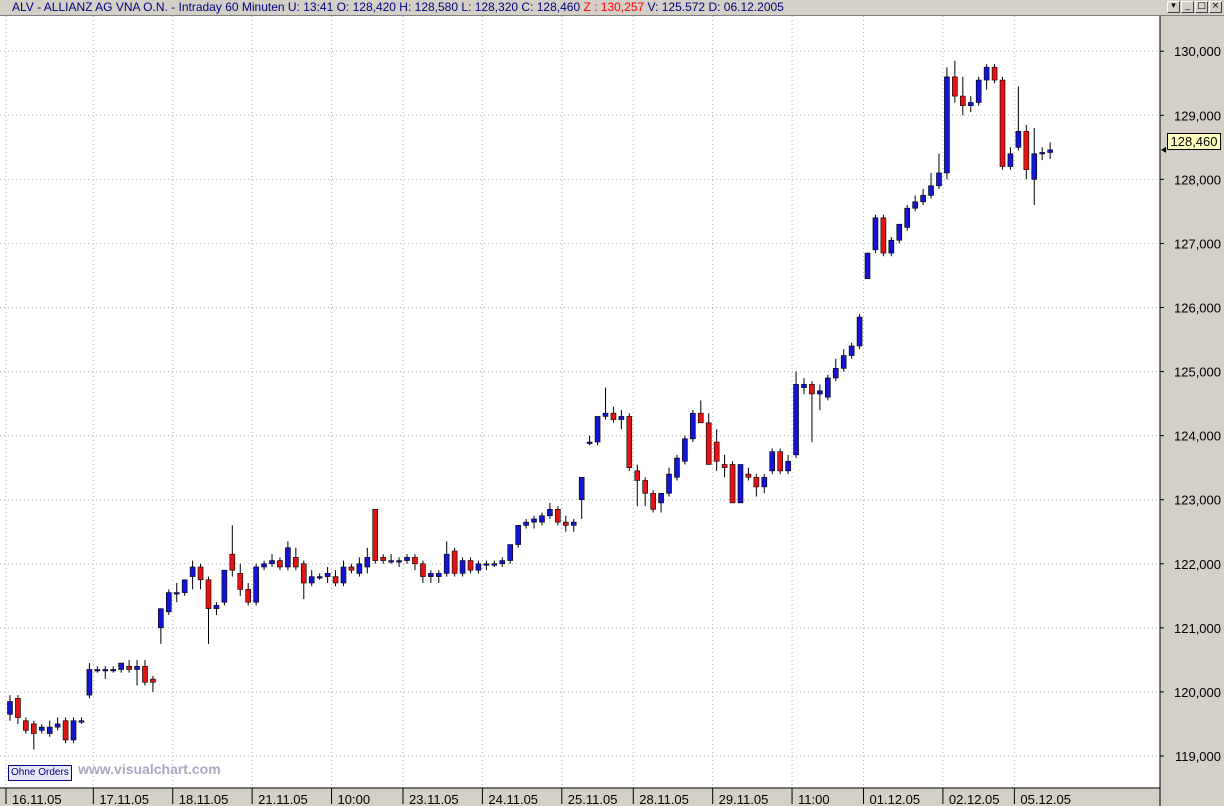 The height and width of the screenshot is (806, 1224). What do you see at coordinates (1197, 436) in the screenshot?
I see `y-tick-label: 124,000` at bounding box center [1197, 436].